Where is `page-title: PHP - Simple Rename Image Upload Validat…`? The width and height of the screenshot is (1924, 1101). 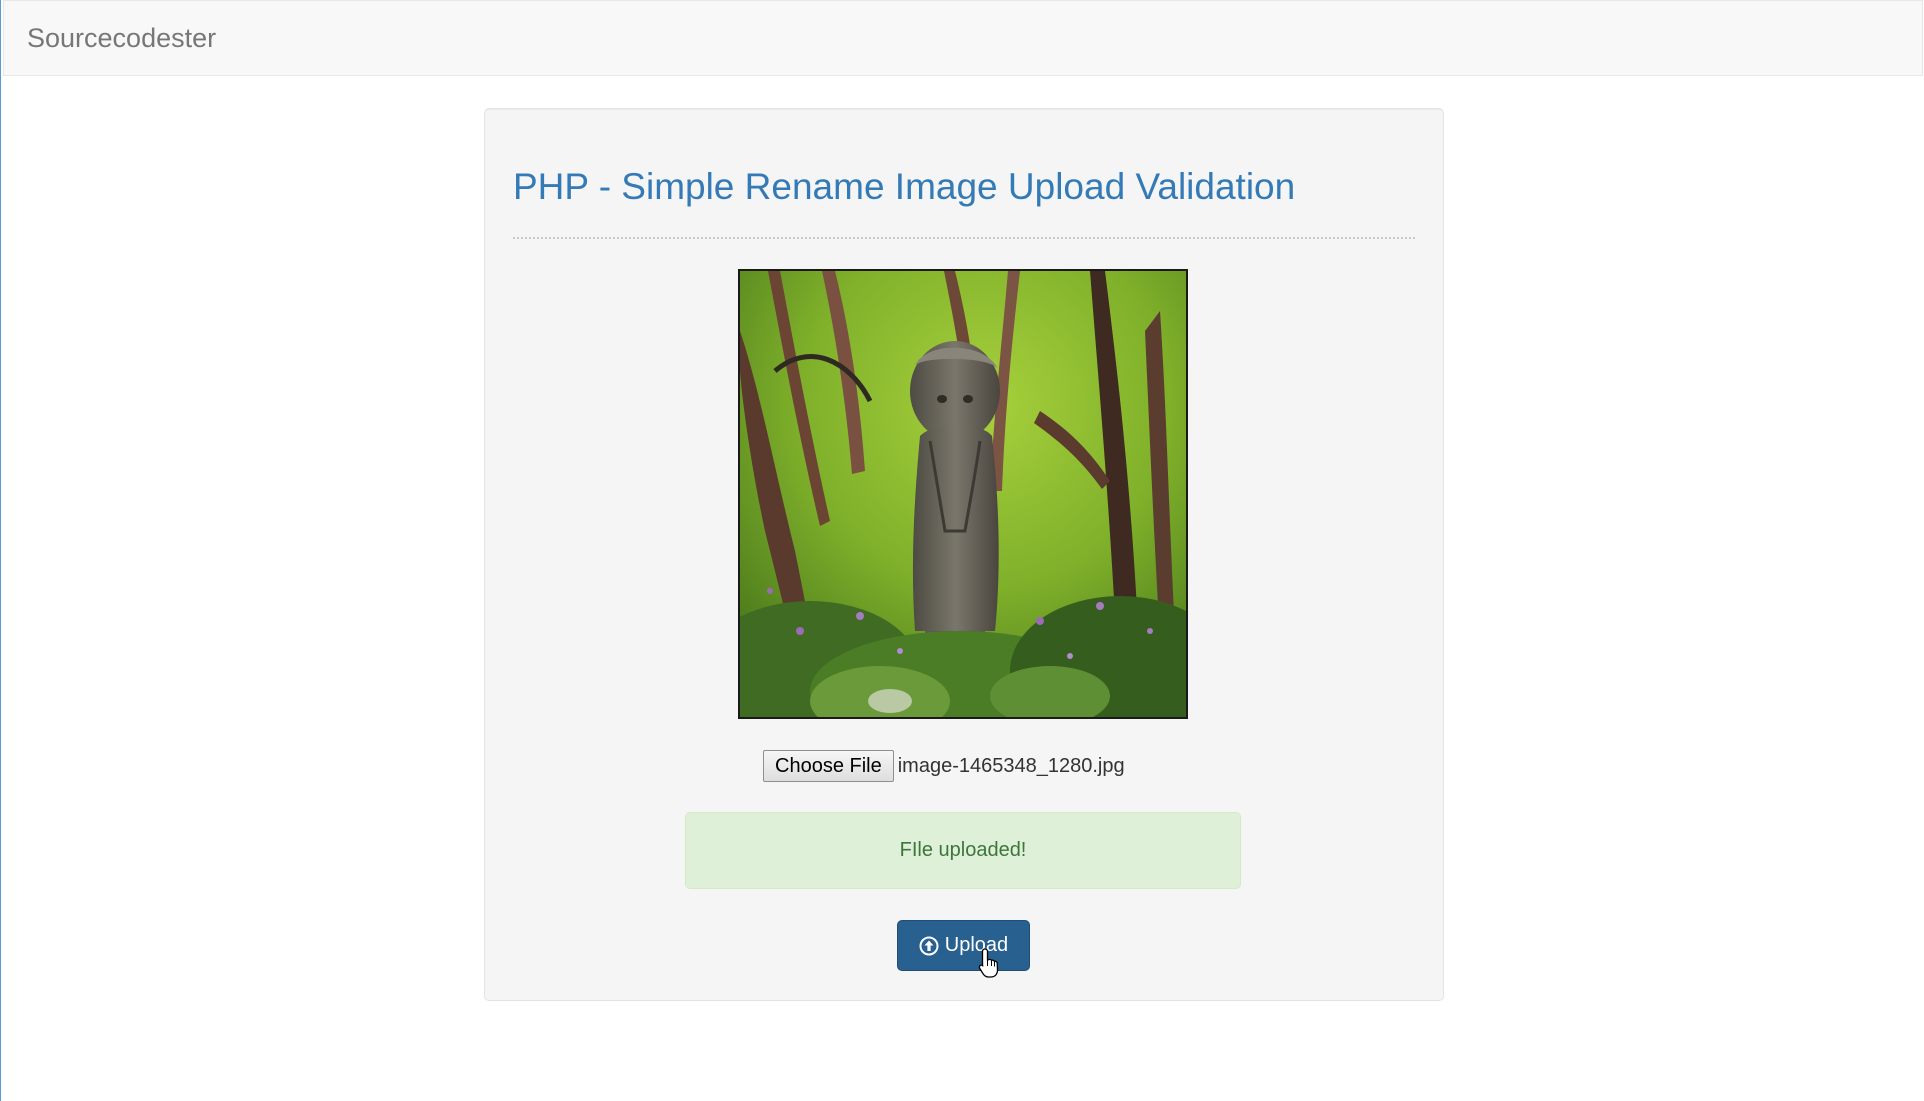
page-title: PHP - Simple Rename Image Upload Validat… is located at coordinates (904, 186).